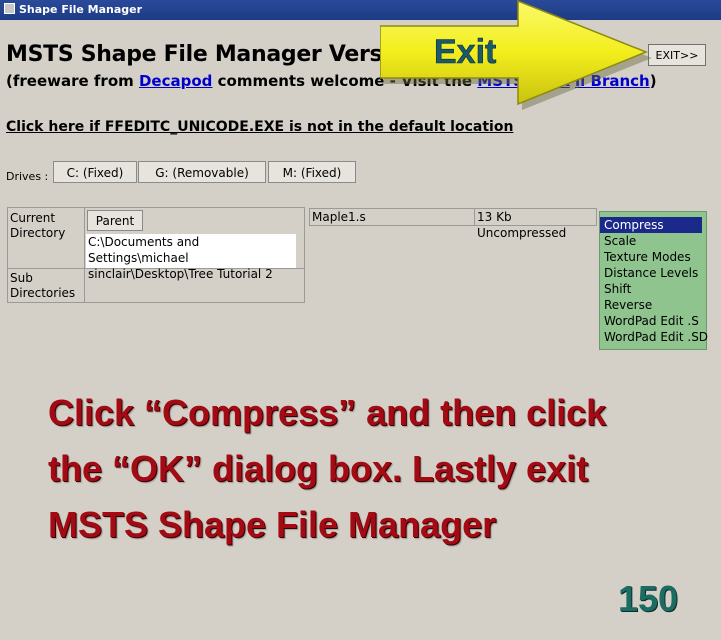  I want to click on menu-item-distance-levels: Distance Levels, so click(653, 273).